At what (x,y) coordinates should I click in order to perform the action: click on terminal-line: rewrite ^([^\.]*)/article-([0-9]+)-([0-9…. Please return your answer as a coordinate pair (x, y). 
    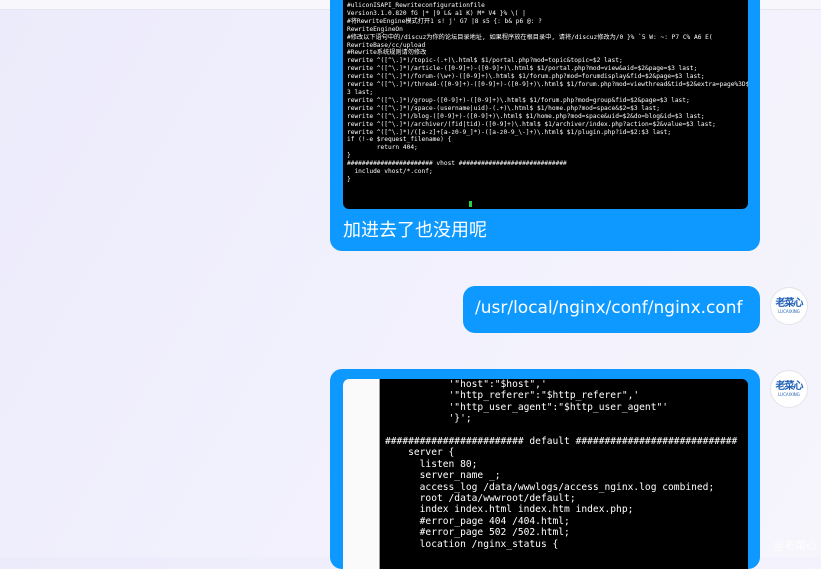
    Looking at the image, I should click on (522, 69).